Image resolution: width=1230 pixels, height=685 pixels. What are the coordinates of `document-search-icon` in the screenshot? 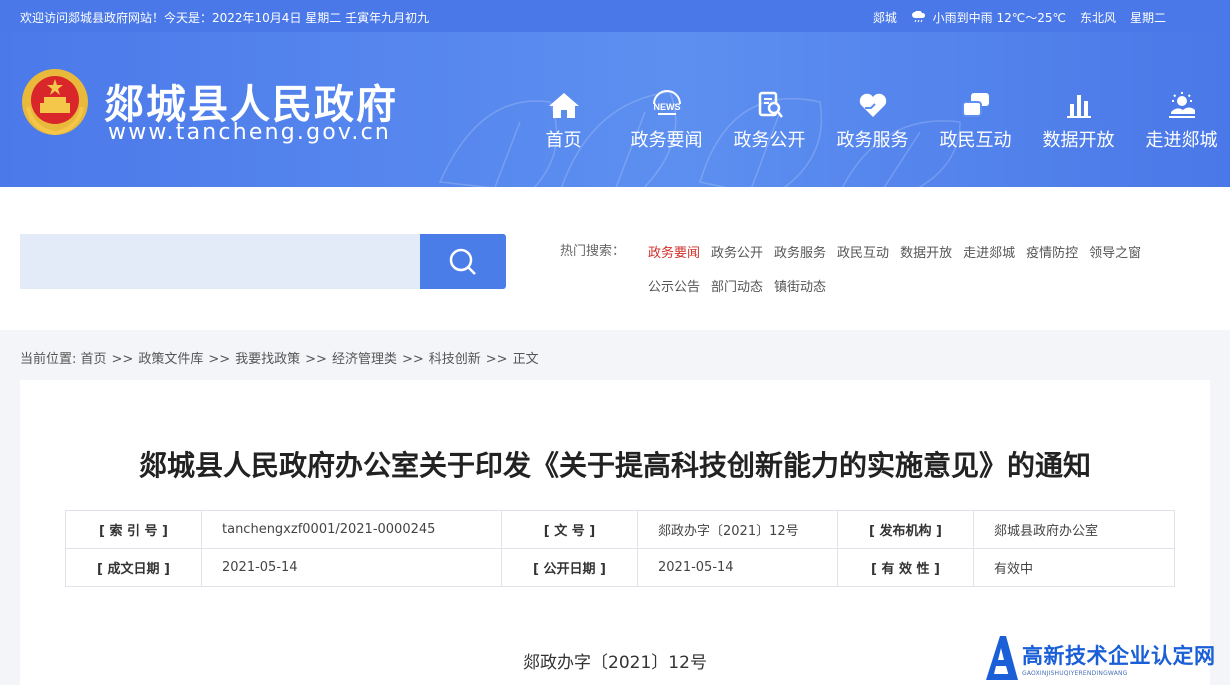 It's located at (770, 104).